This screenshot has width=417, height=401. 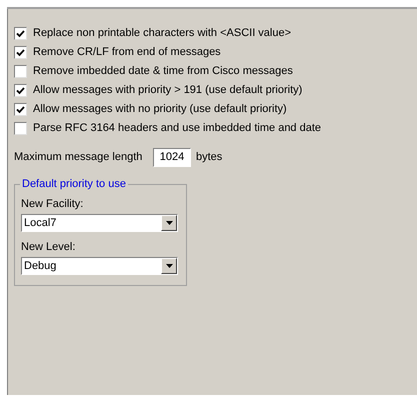 I want to click on checkbox-label: Parse RFC 3164 headers and use imbedded time and date, so click(x=177, y=128).